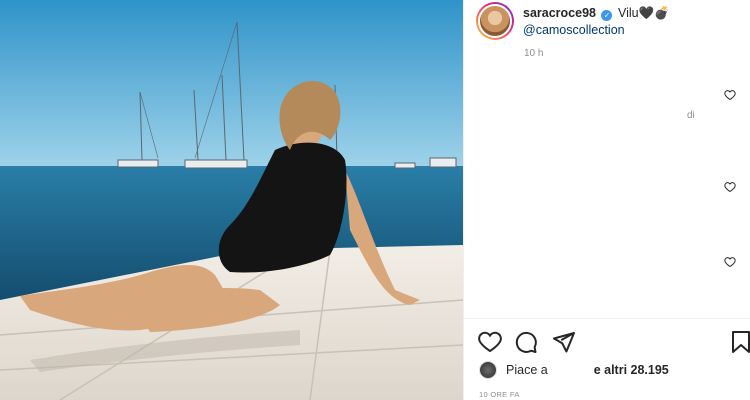 This screenshot has height=400, width=750. I want to click on likes-summary: Piace a e altri 28.195, so click(574, 370).